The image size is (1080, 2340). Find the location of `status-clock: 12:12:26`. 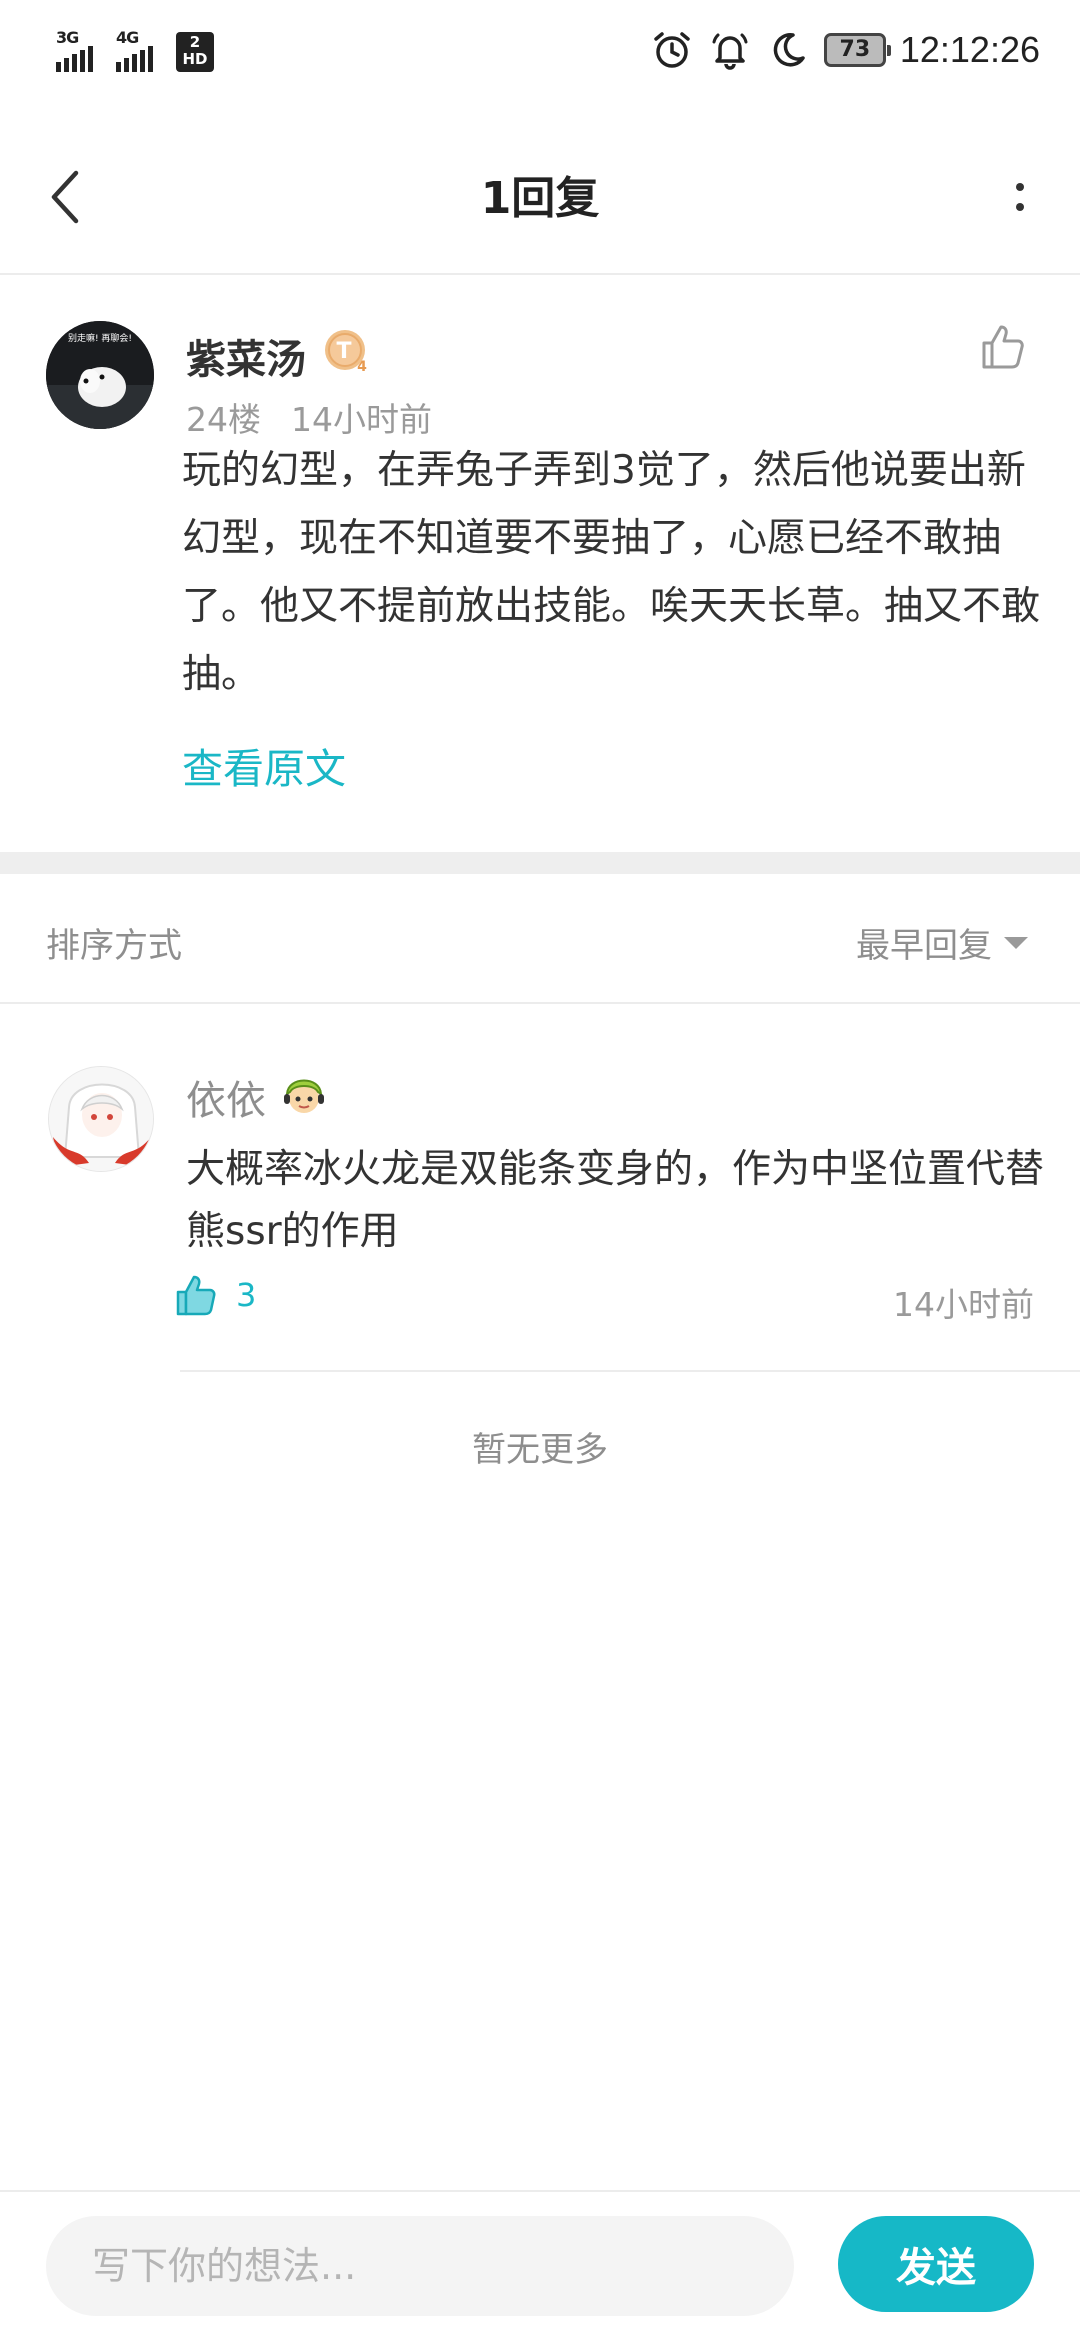

status-clock: 12:12:26 is located at coordinates (969, 49).